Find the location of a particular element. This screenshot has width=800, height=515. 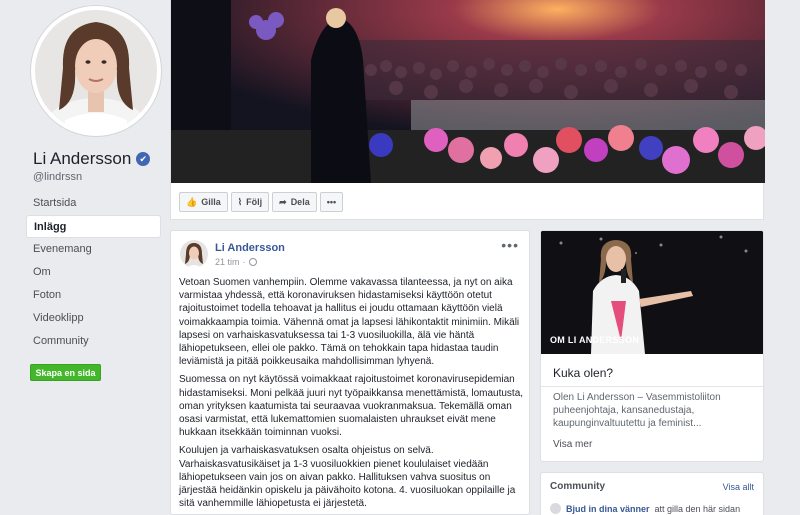

page-handle: @lindrssn is located at coordinates (57, 177).